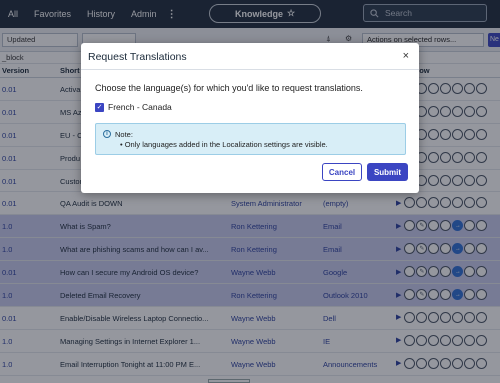  I want to click on language-option: ✓ French - Canada, so click(133, 107).